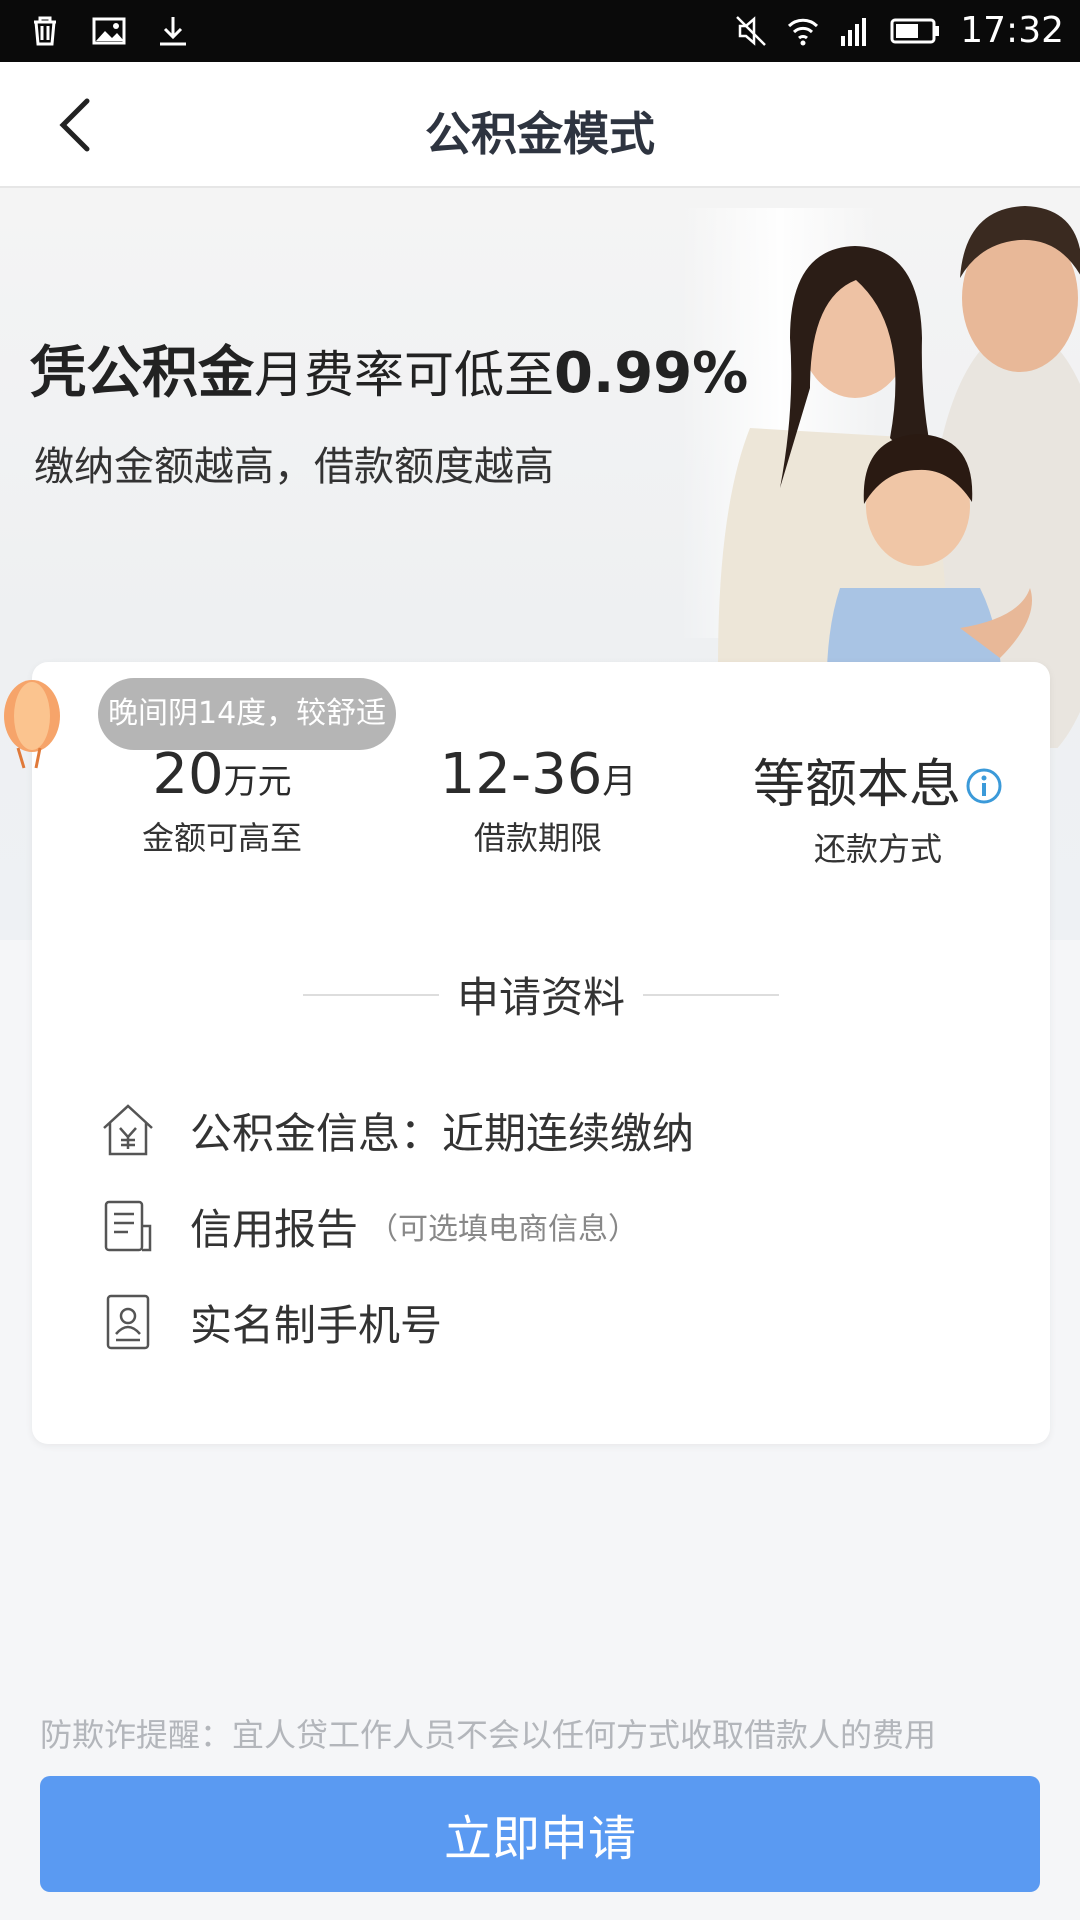 The width and height of the screenshot is (1080, 1920). I want to click on requirement-item-credit: 信用报告 （可选填电商信息）, so click(548, 1226).